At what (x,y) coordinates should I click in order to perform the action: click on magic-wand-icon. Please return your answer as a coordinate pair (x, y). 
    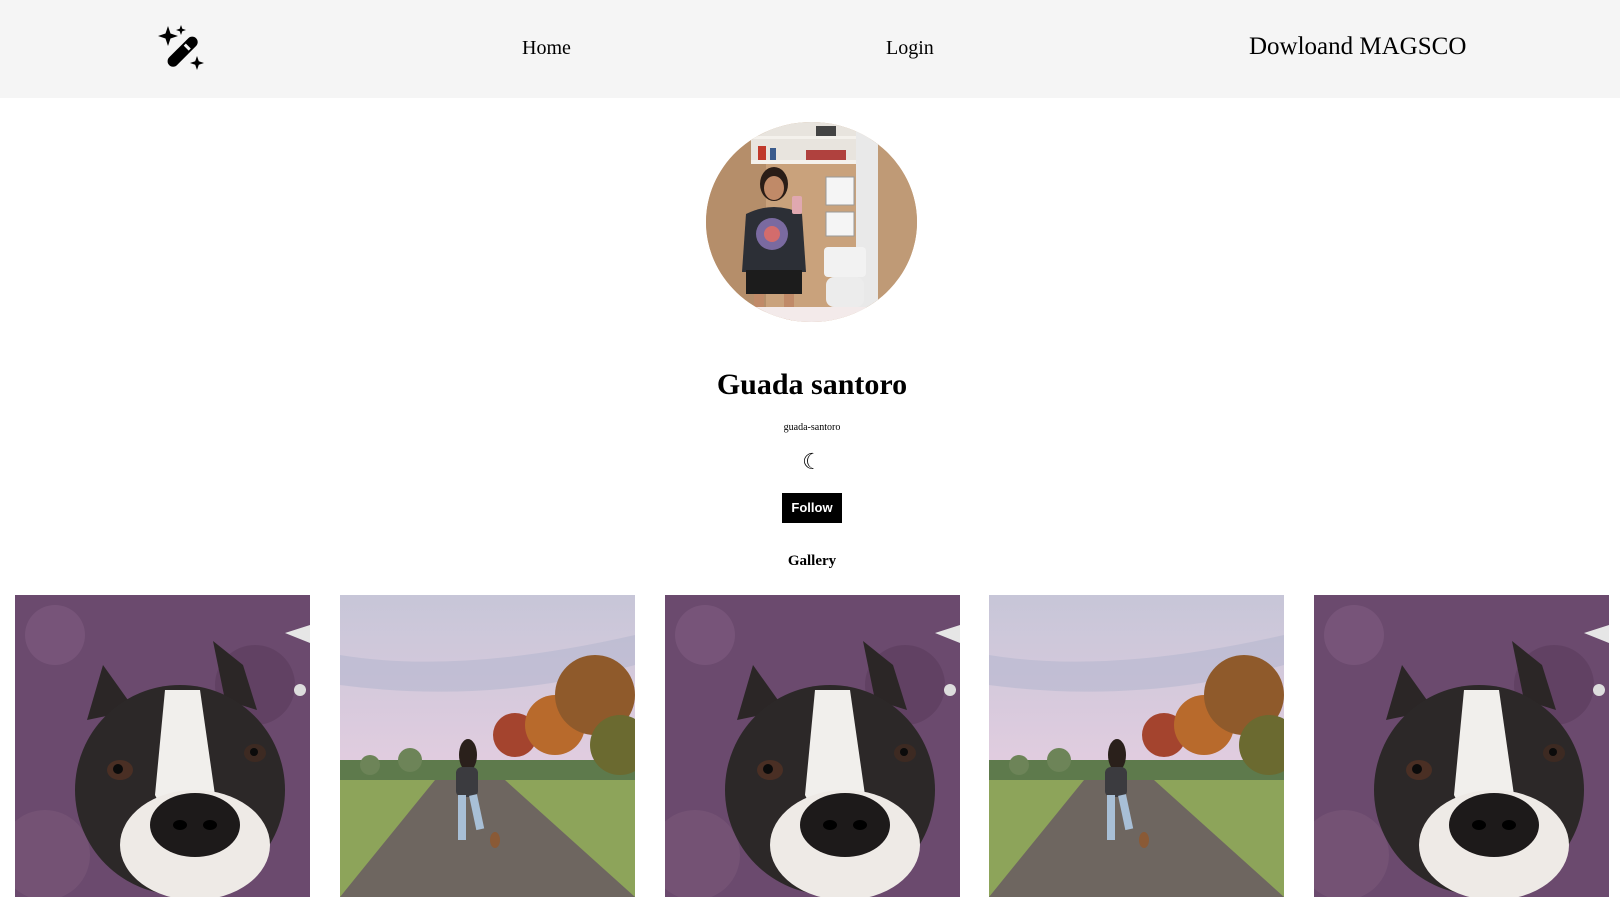
    Looking at the image, I should click on (181, 48).